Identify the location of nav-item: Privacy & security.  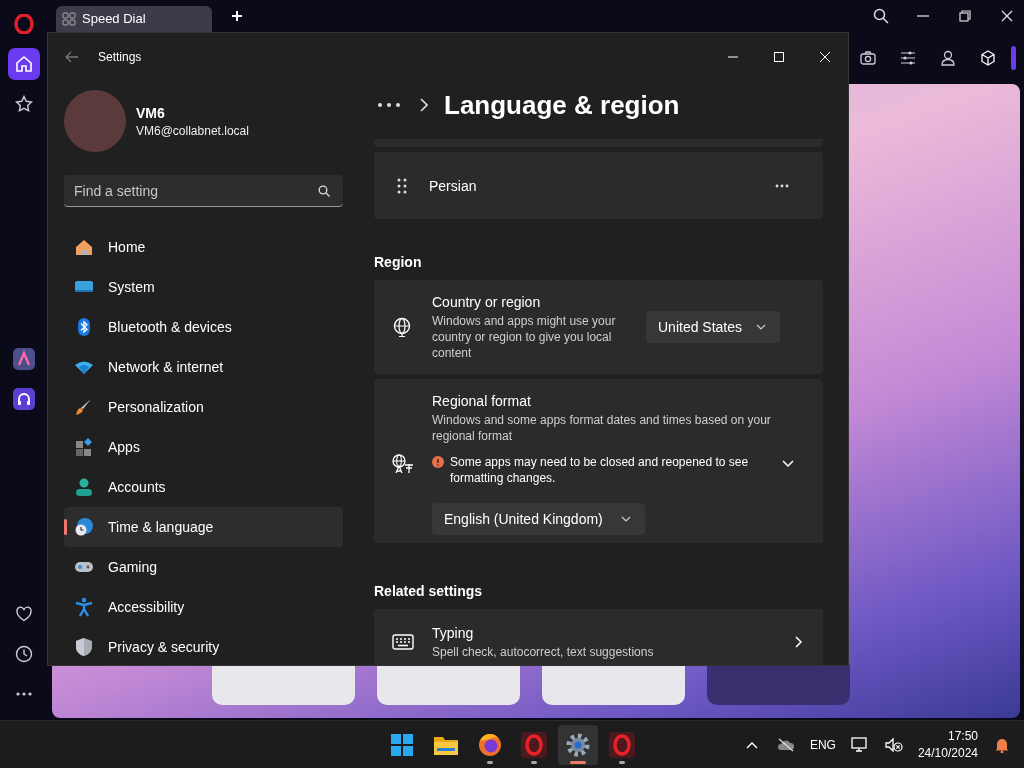
(203, 646).